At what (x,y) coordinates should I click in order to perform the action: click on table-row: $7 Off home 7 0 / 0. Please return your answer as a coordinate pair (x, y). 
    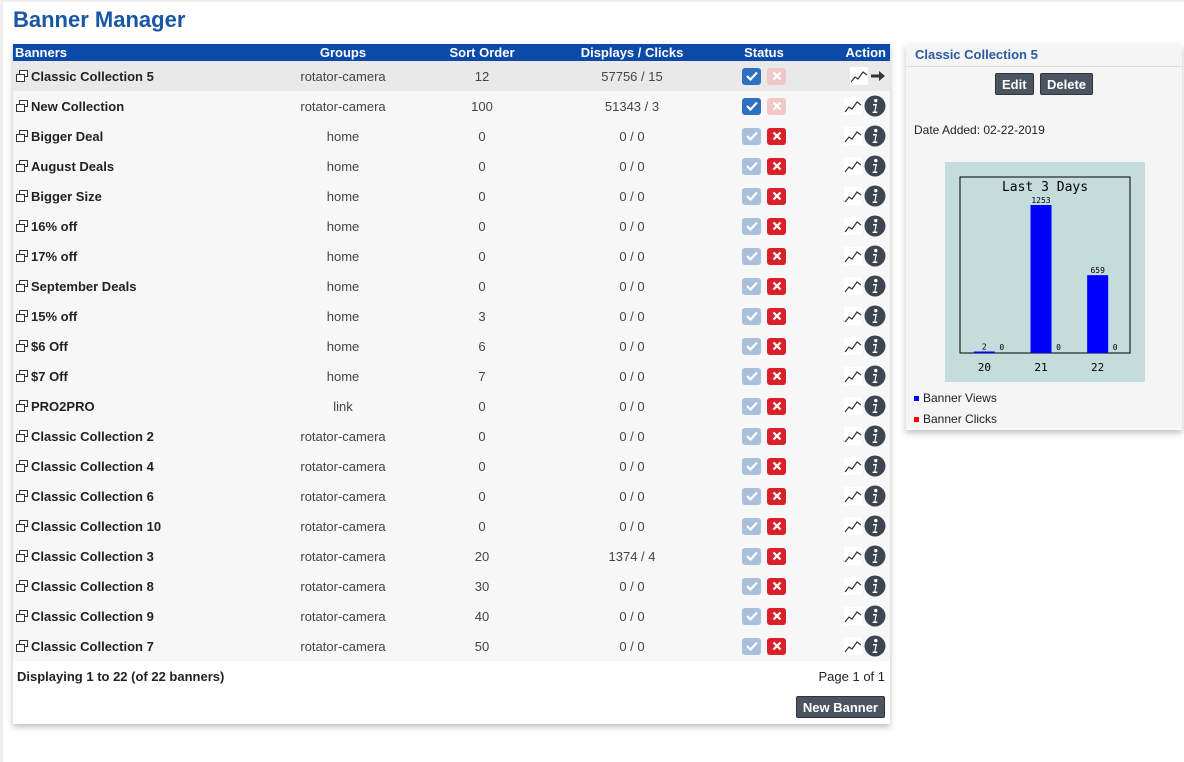
    Looking at the image, I should click on (451, 376).